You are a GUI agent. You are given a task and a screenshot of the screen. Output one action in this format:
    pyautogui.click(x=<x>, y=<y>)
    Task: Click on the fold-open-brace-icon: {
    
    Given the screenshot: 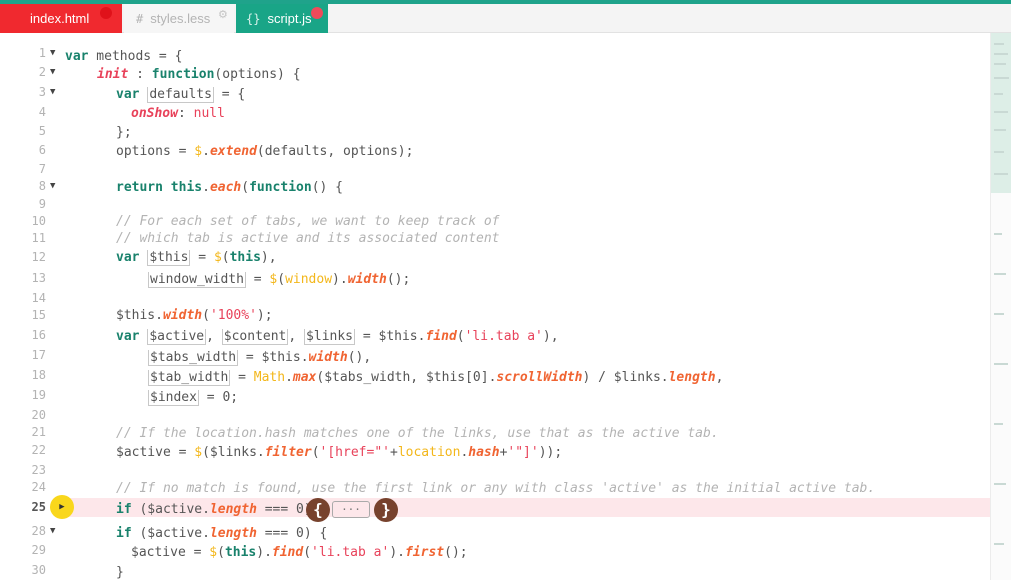 What is the action you would take?
    pyautogui.click(x=318, y=510)
    